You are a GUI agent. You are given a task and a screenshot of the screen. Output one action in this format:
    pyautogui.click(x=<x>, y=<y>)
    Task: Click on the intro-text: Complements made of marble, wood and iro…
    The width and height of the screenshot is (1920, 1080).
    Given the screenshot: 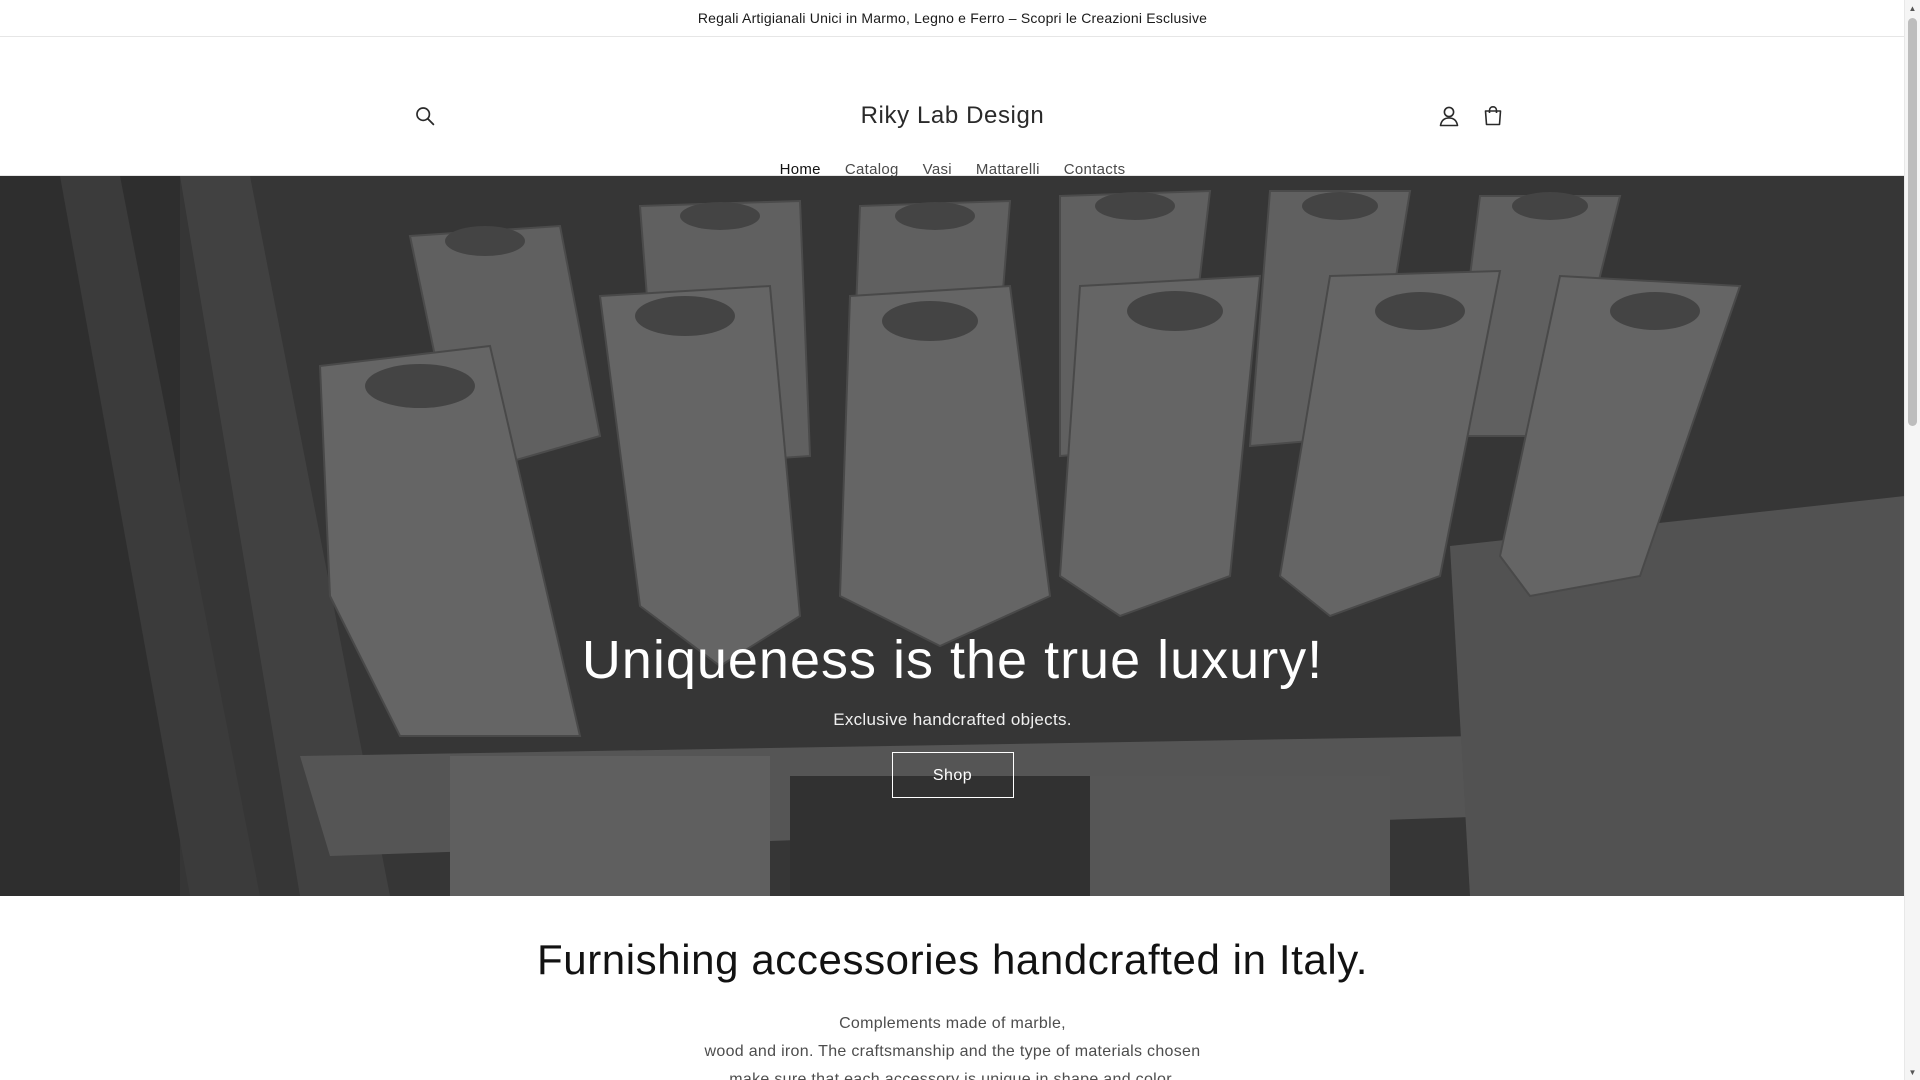 What is the action you would take?
    pyautogui.click(x=952, y=1045)
    